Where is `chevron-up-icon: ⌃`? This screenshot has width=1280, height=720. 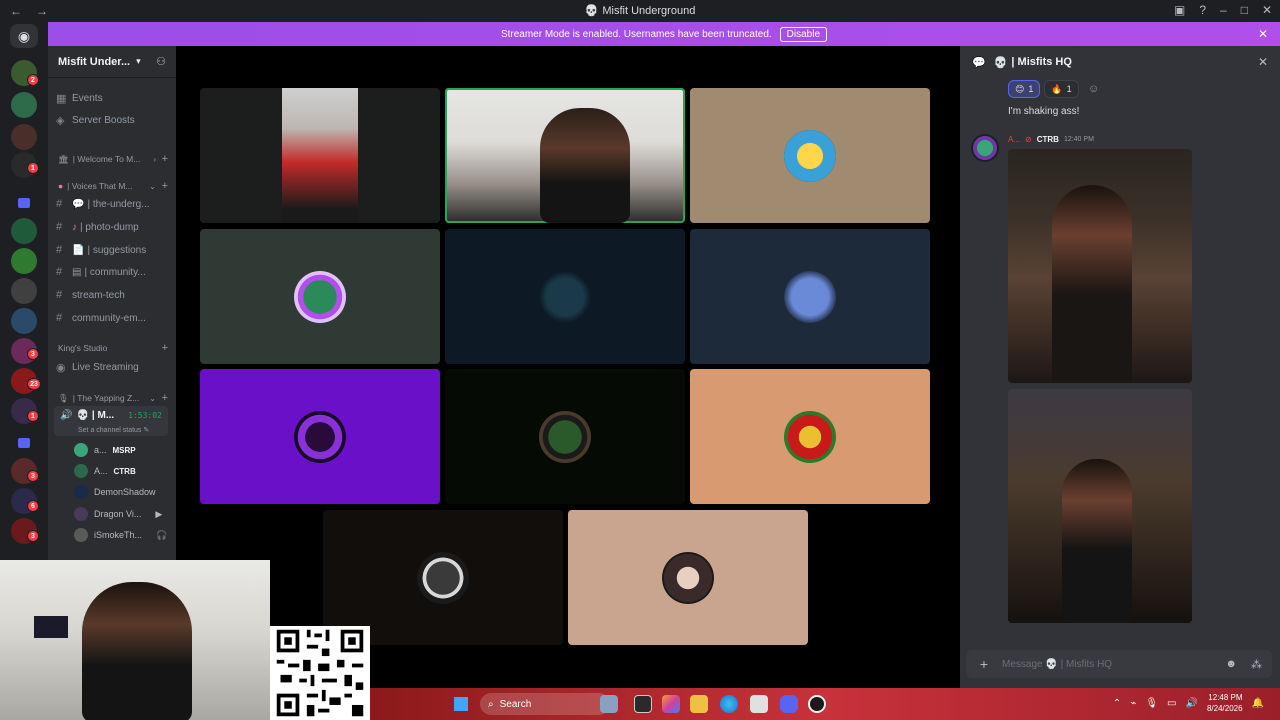 chevron-up-icon: ⌃ is located at coordinates (1117, 703).